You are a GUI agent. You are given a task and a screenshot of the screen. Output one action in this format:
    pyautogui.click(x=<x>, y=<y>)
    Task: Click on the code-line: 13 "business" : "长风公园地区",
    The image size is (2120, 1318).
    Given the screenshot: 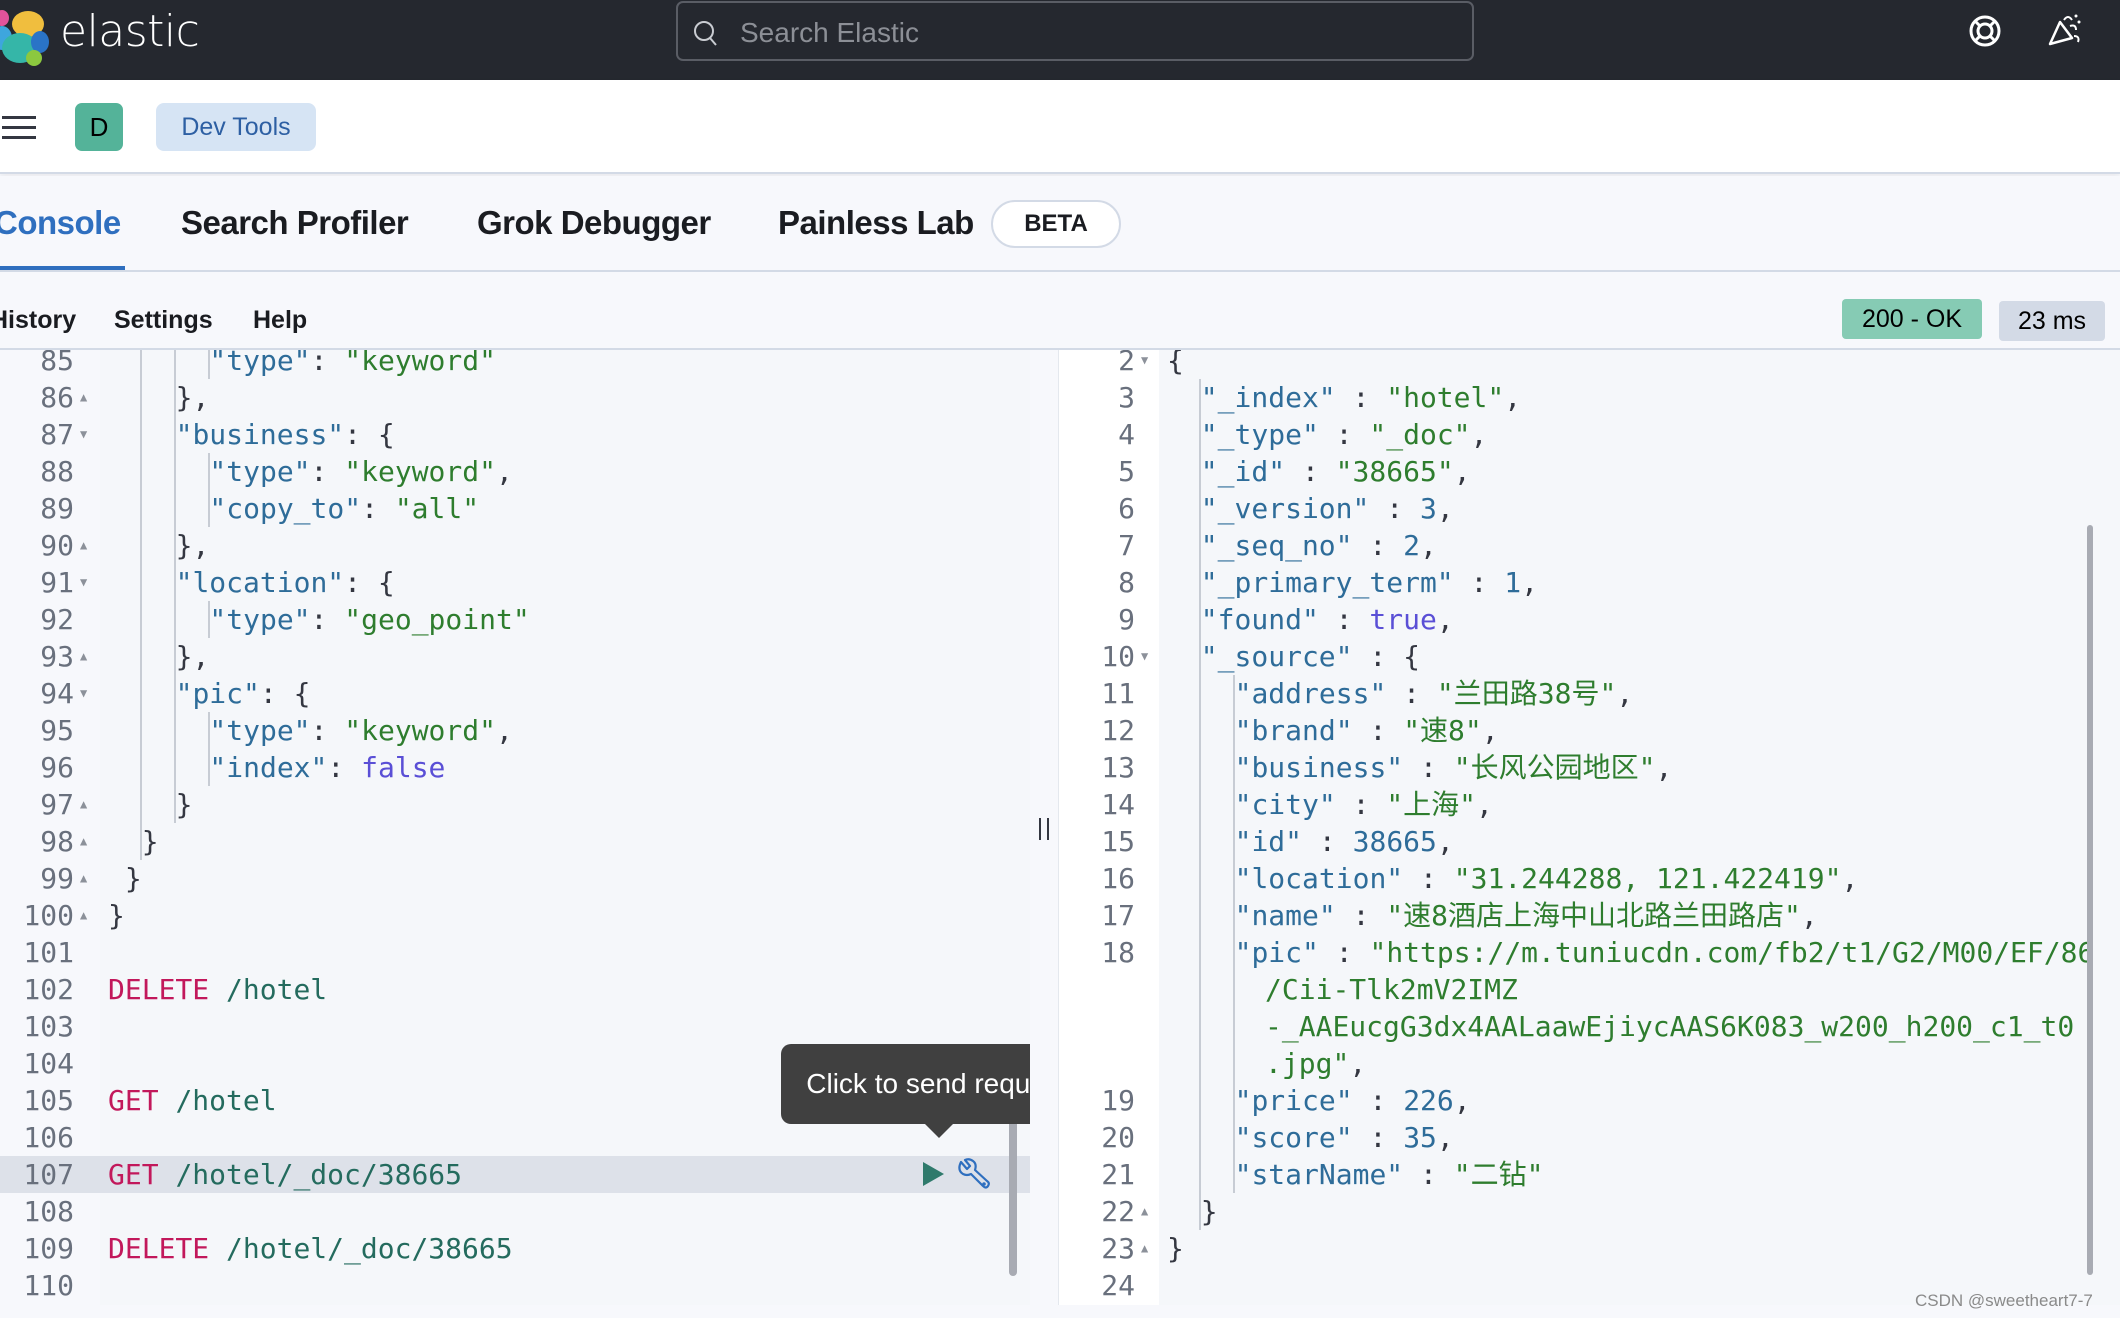 What is the action you would take?
    pyautogui.click(x=1589, y=767)
    